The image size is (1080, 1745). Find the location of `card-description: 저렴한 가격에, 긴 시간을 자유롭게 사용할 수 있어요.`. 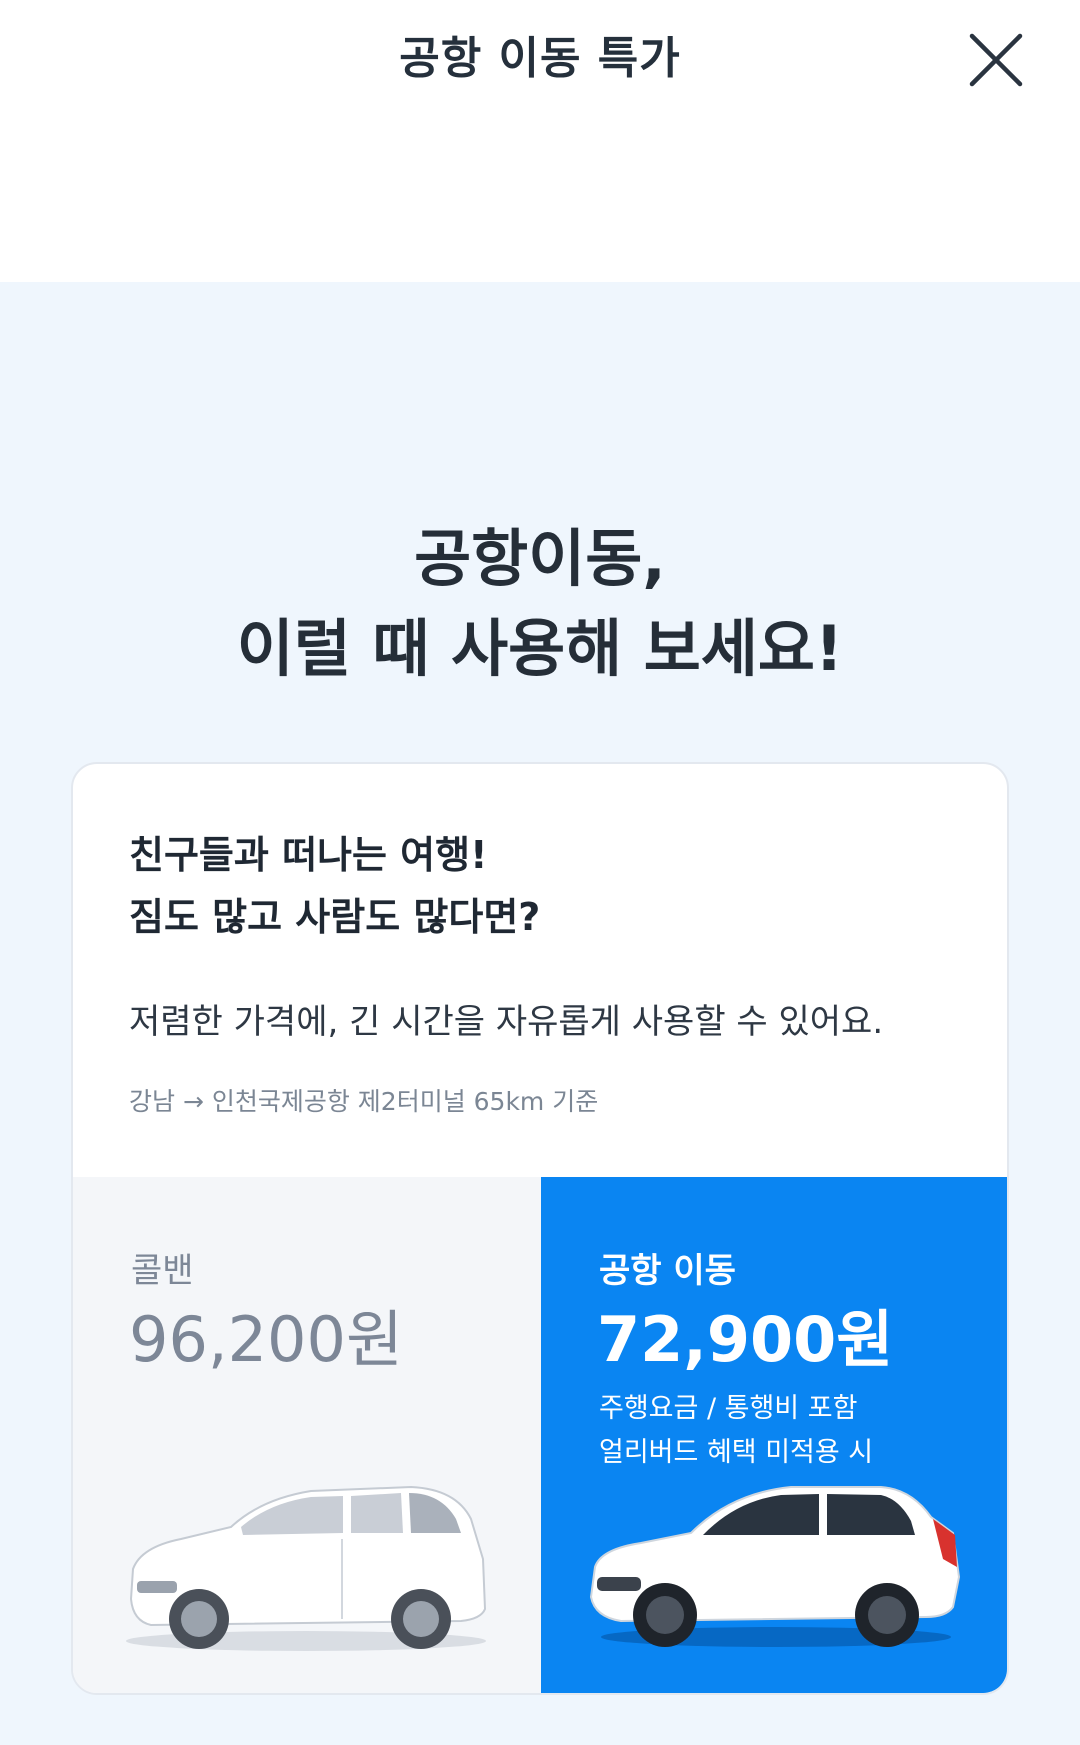

card-description: 저렴한 가격에, 긴 시간을 자유롭게 사용할 수 있어요. is located at coordinates (506, 1022).